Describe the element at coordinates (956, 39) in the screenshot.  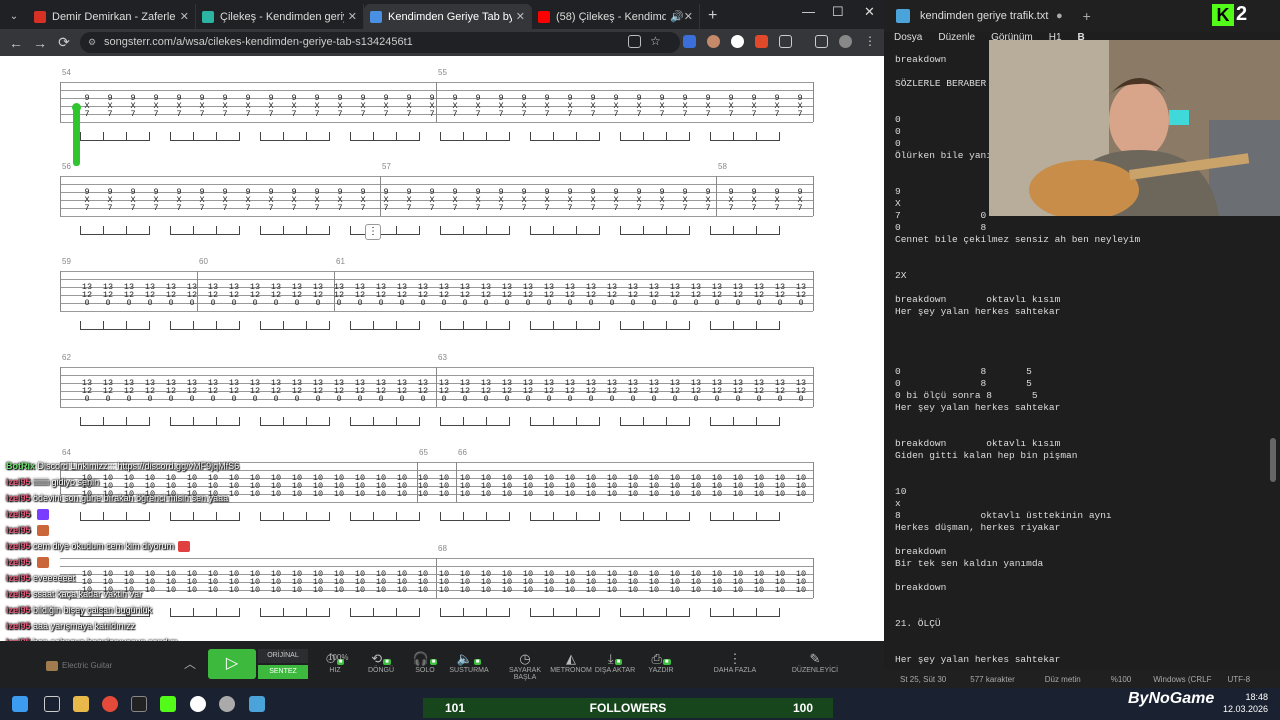
I see `menu-edit: Düzenle` at that location.